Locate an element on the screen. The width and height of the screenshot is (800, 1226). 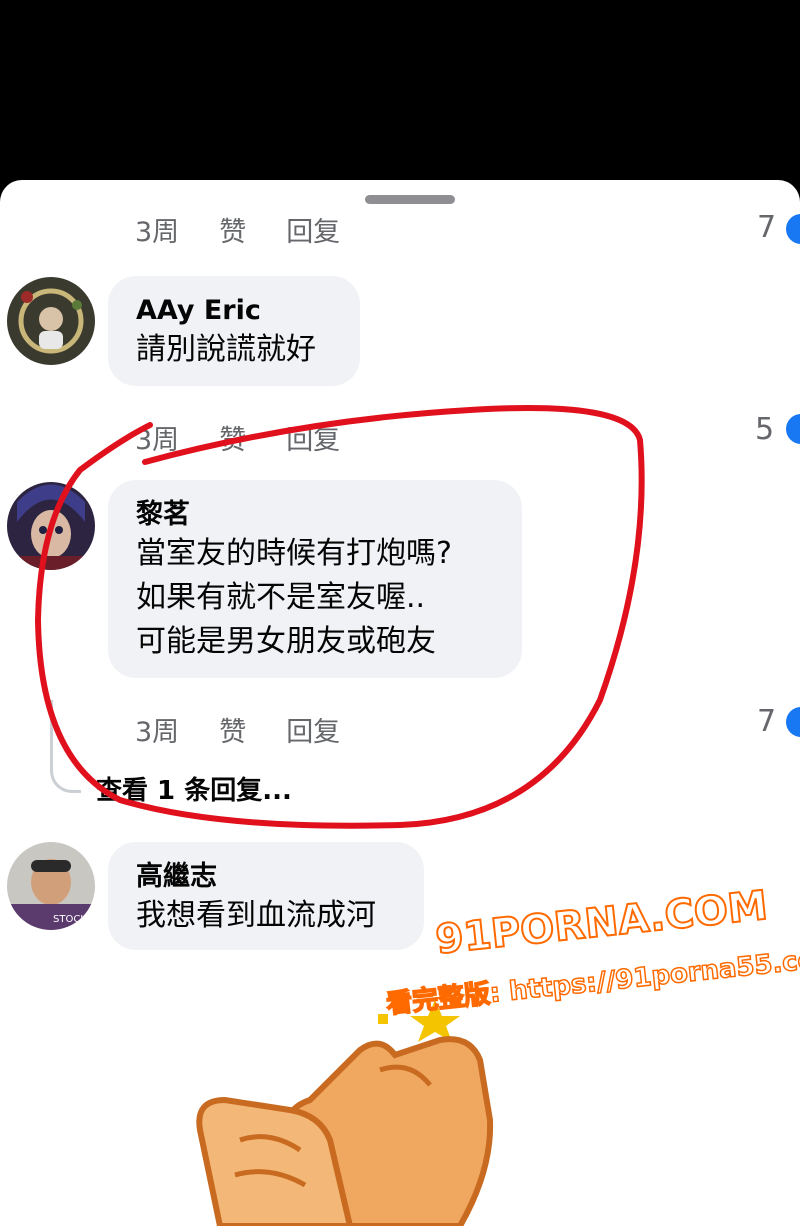
comment-text: 如果有就不是室友喔.. is located at coordinates (281, 597).